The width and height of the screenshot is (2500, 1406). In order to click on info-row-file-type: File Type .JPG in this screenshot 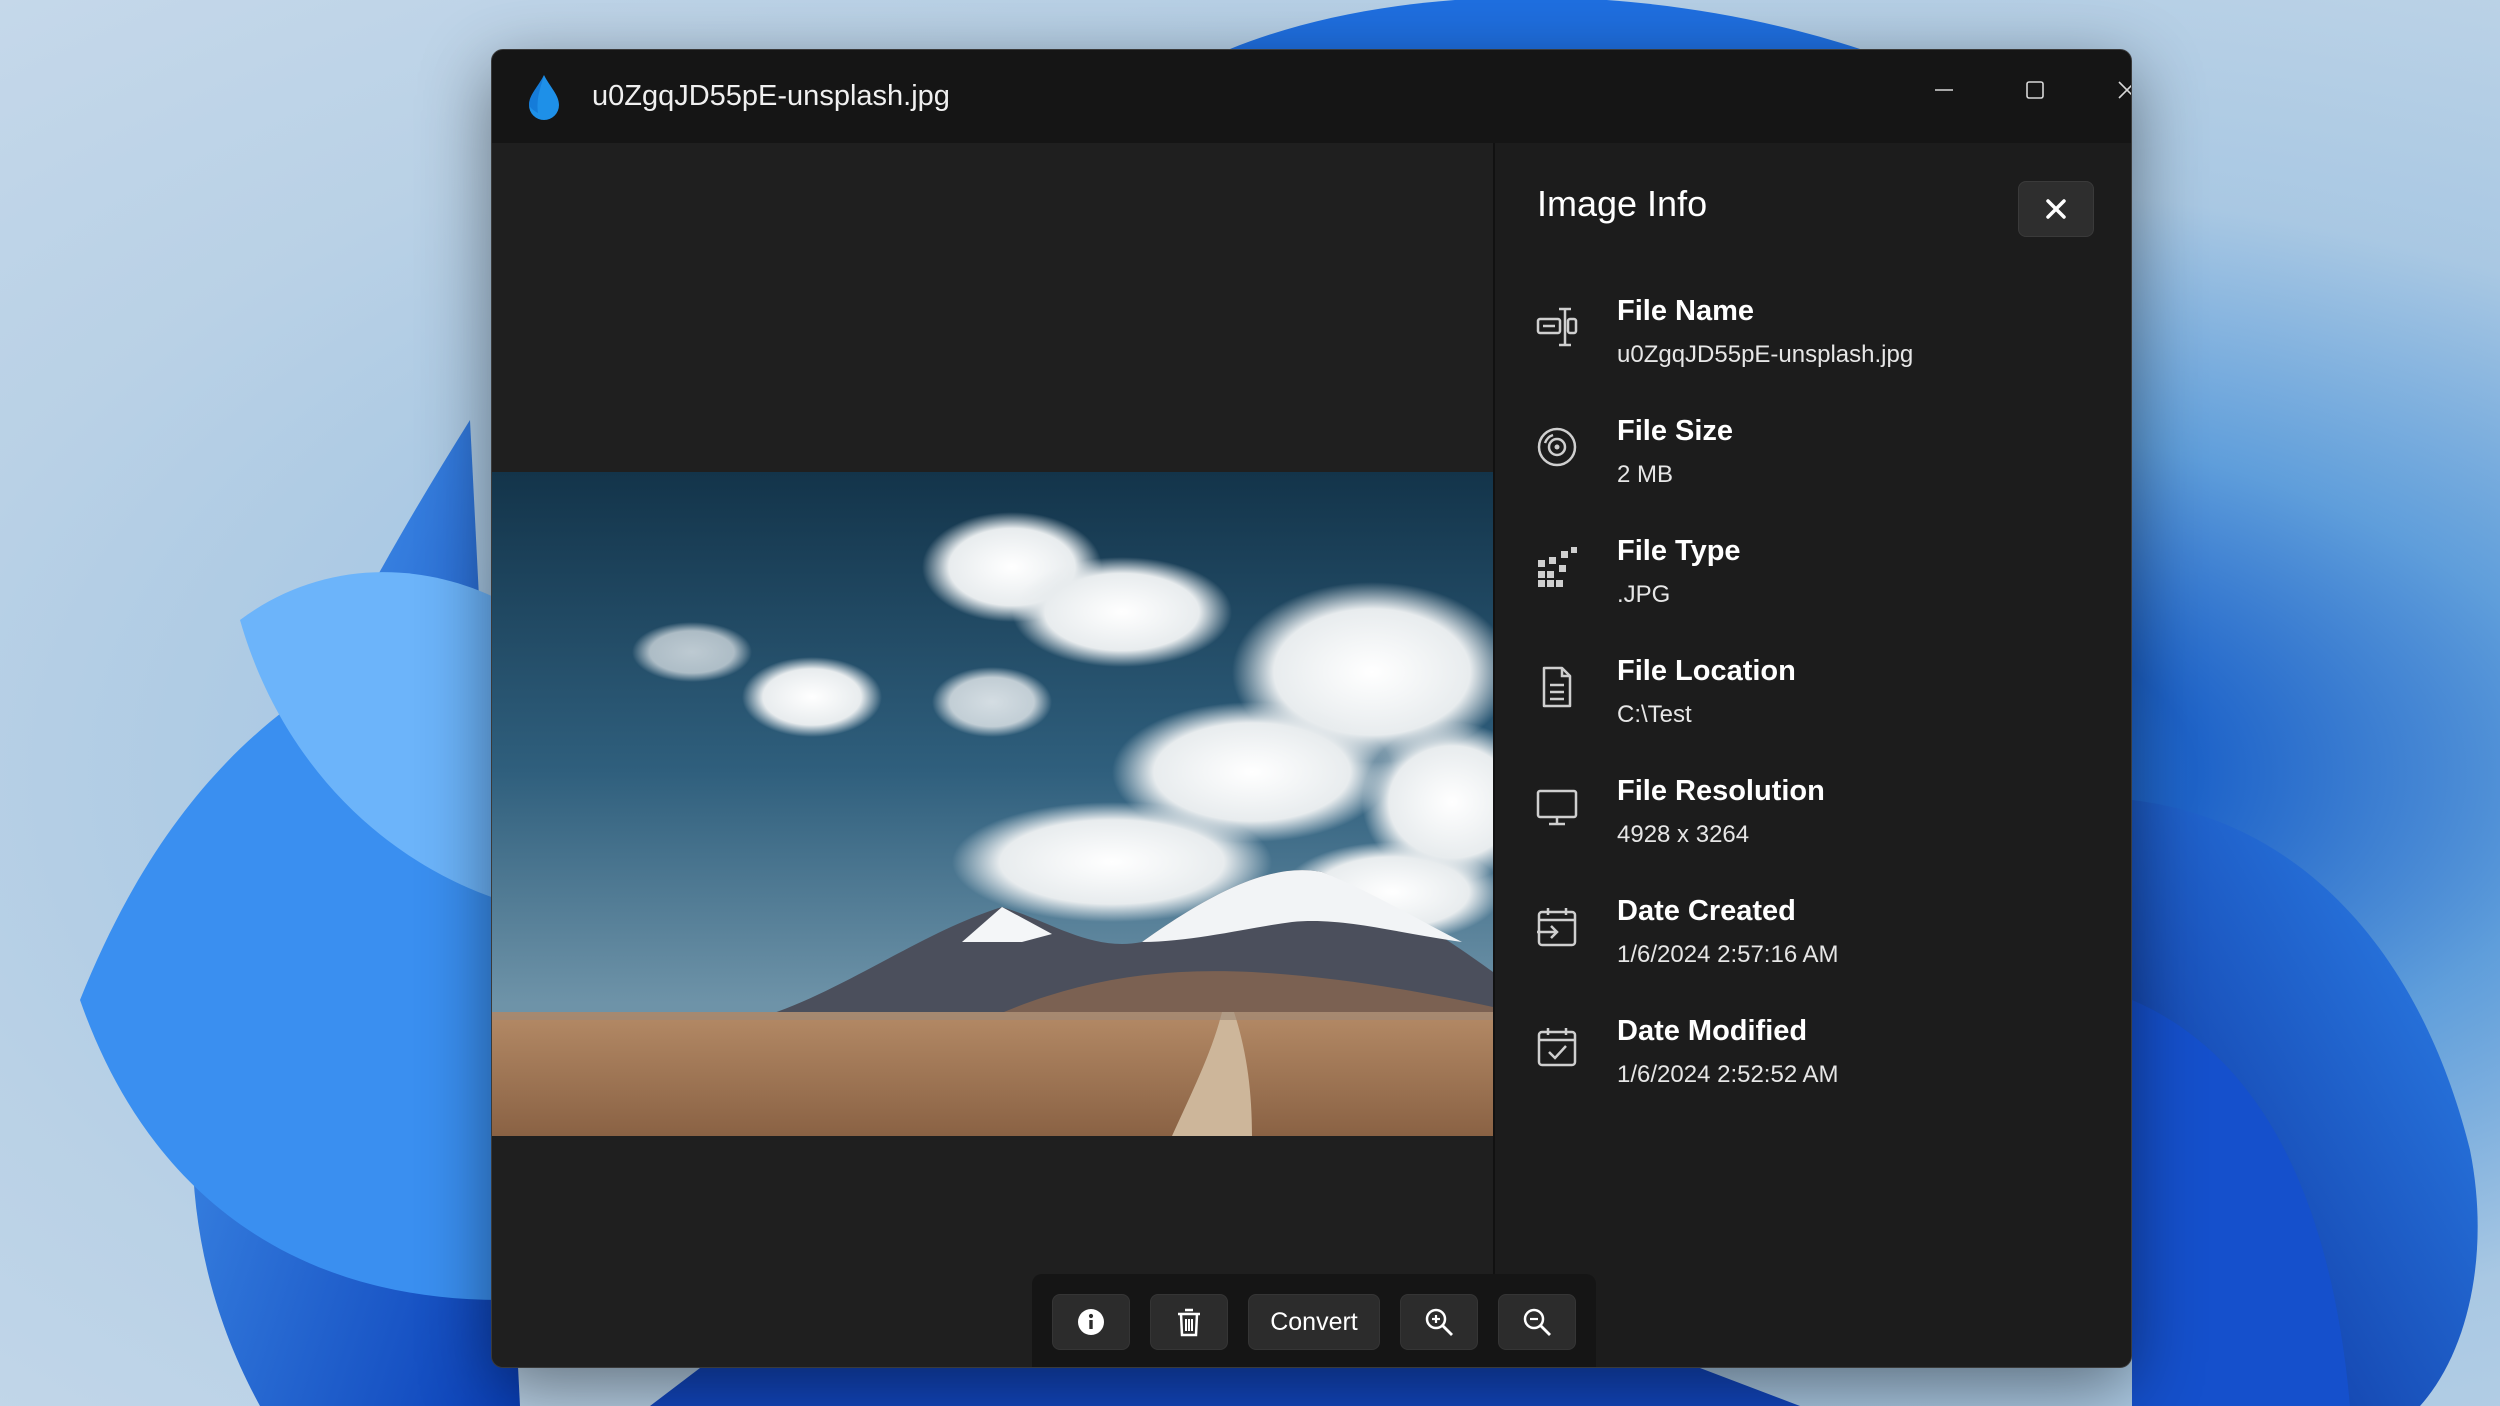, I will do `click(1813, 590)`.